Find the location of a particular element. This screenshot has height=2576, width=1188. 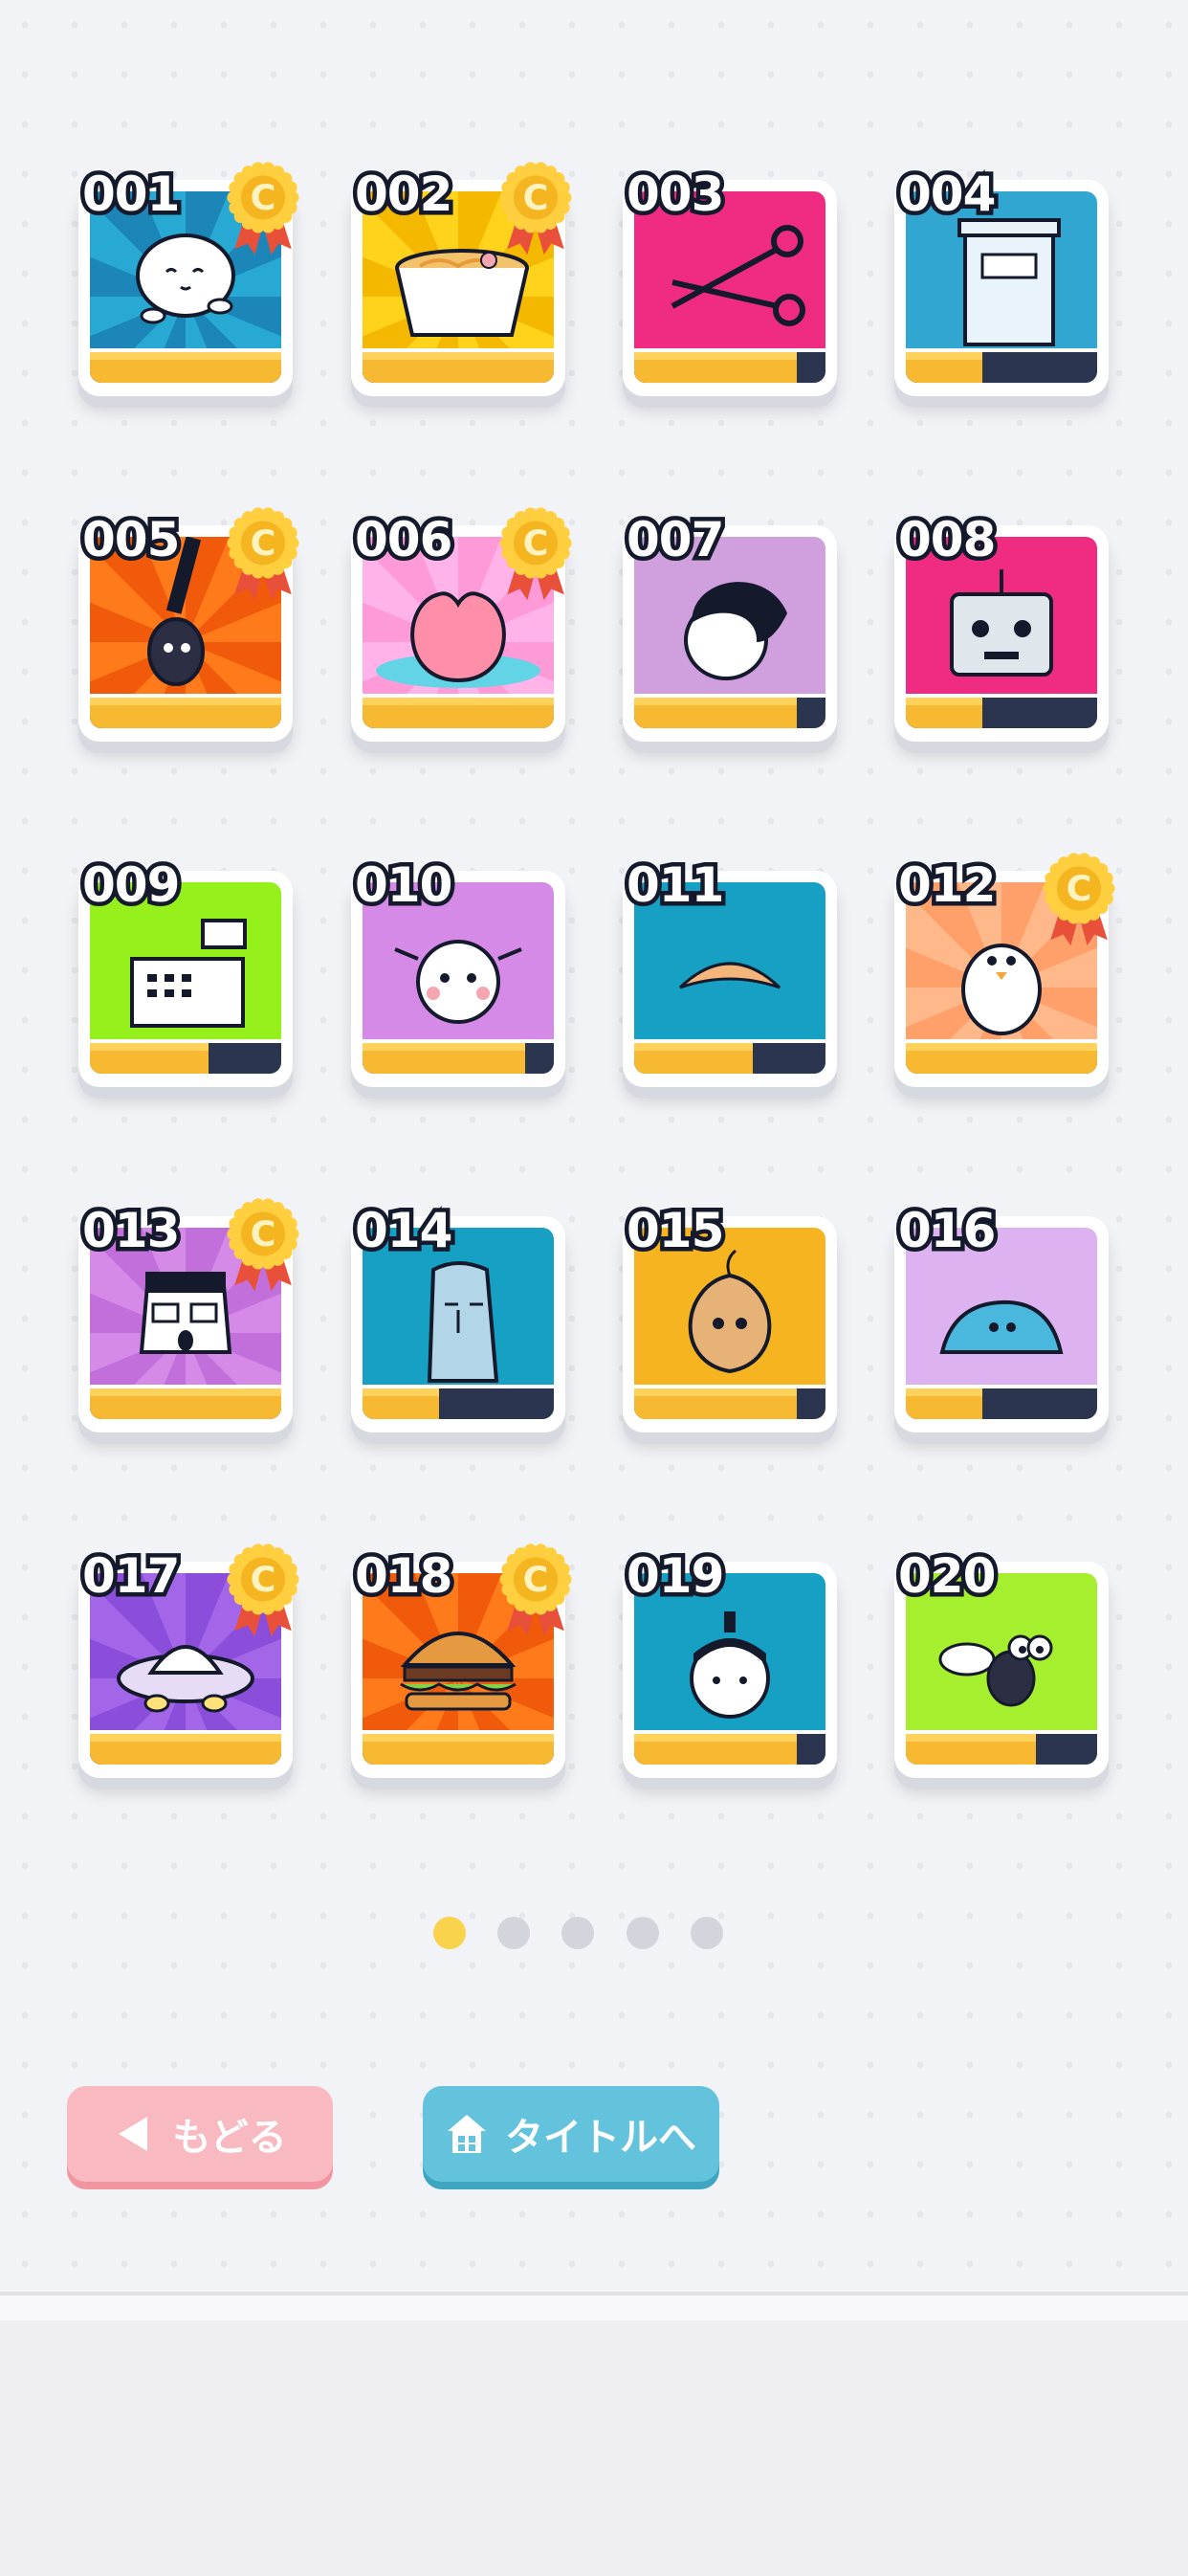

collection-tile: 017 C is located at coordinates (188, 1662).